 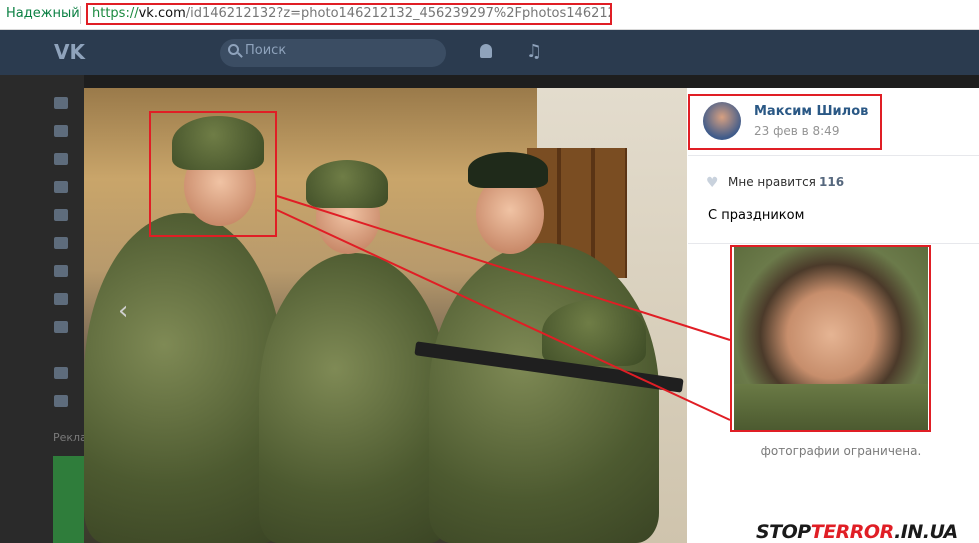 What do you see at coordinates (162, 13) in the screenshot?
I see `url-host: vk.com` at bounding box center [162, 13].